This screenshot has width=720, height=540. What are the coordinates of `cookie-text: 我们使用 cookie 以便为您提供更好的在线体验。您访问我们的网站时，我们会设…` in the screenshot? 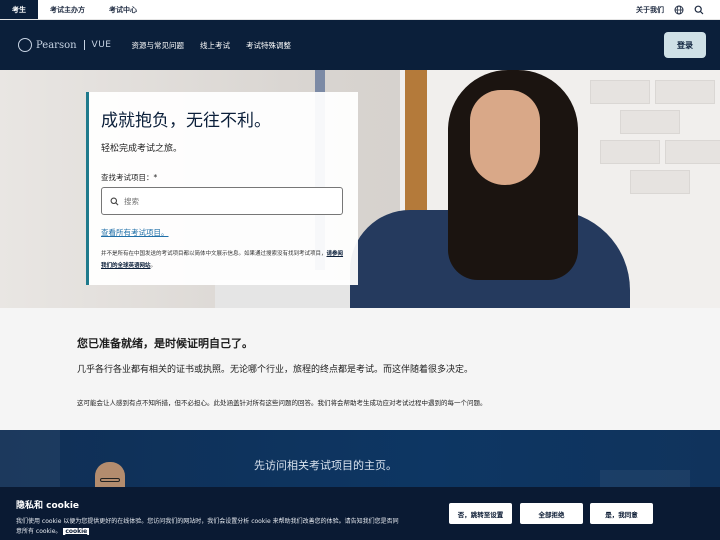 It's located at (208, 527).